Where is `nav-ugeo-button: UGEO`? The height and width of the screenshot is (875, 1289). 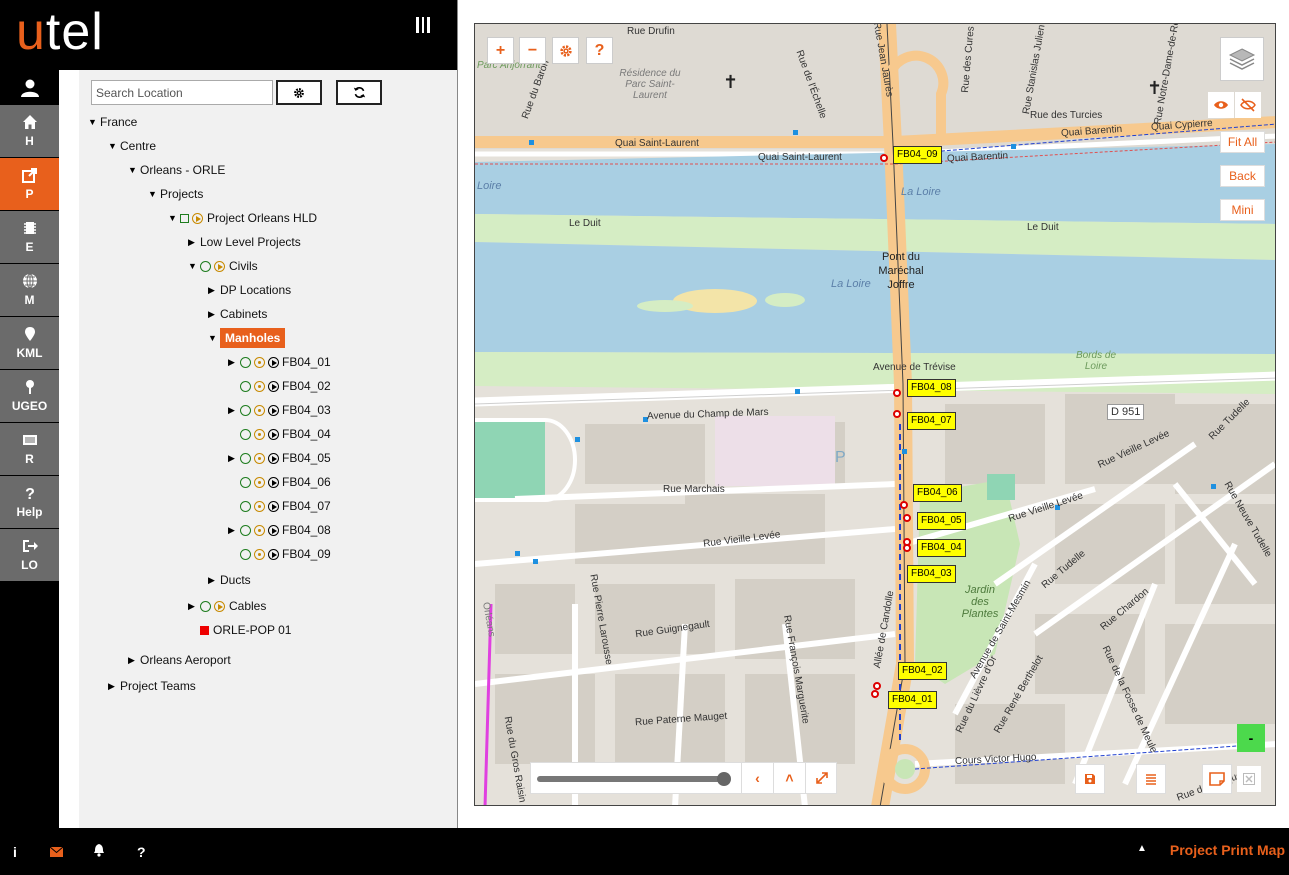 nav-ugeo-button: UGEO is located at coordinates (29, 396).